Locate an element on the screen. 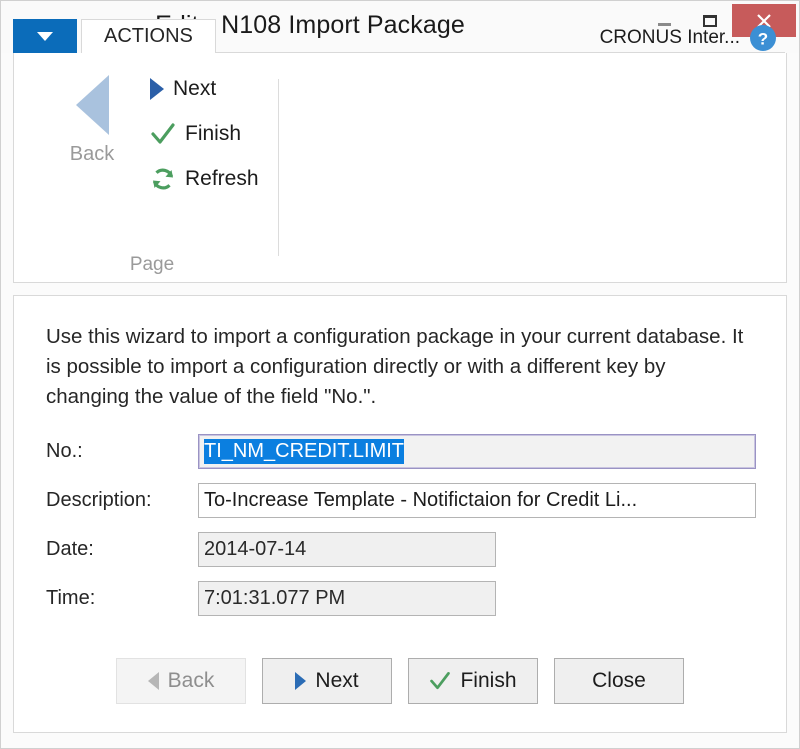 Image resolution: width=800 pixels, height=749 pixels. finish-button: Finish is located at coordinates (473, 681).